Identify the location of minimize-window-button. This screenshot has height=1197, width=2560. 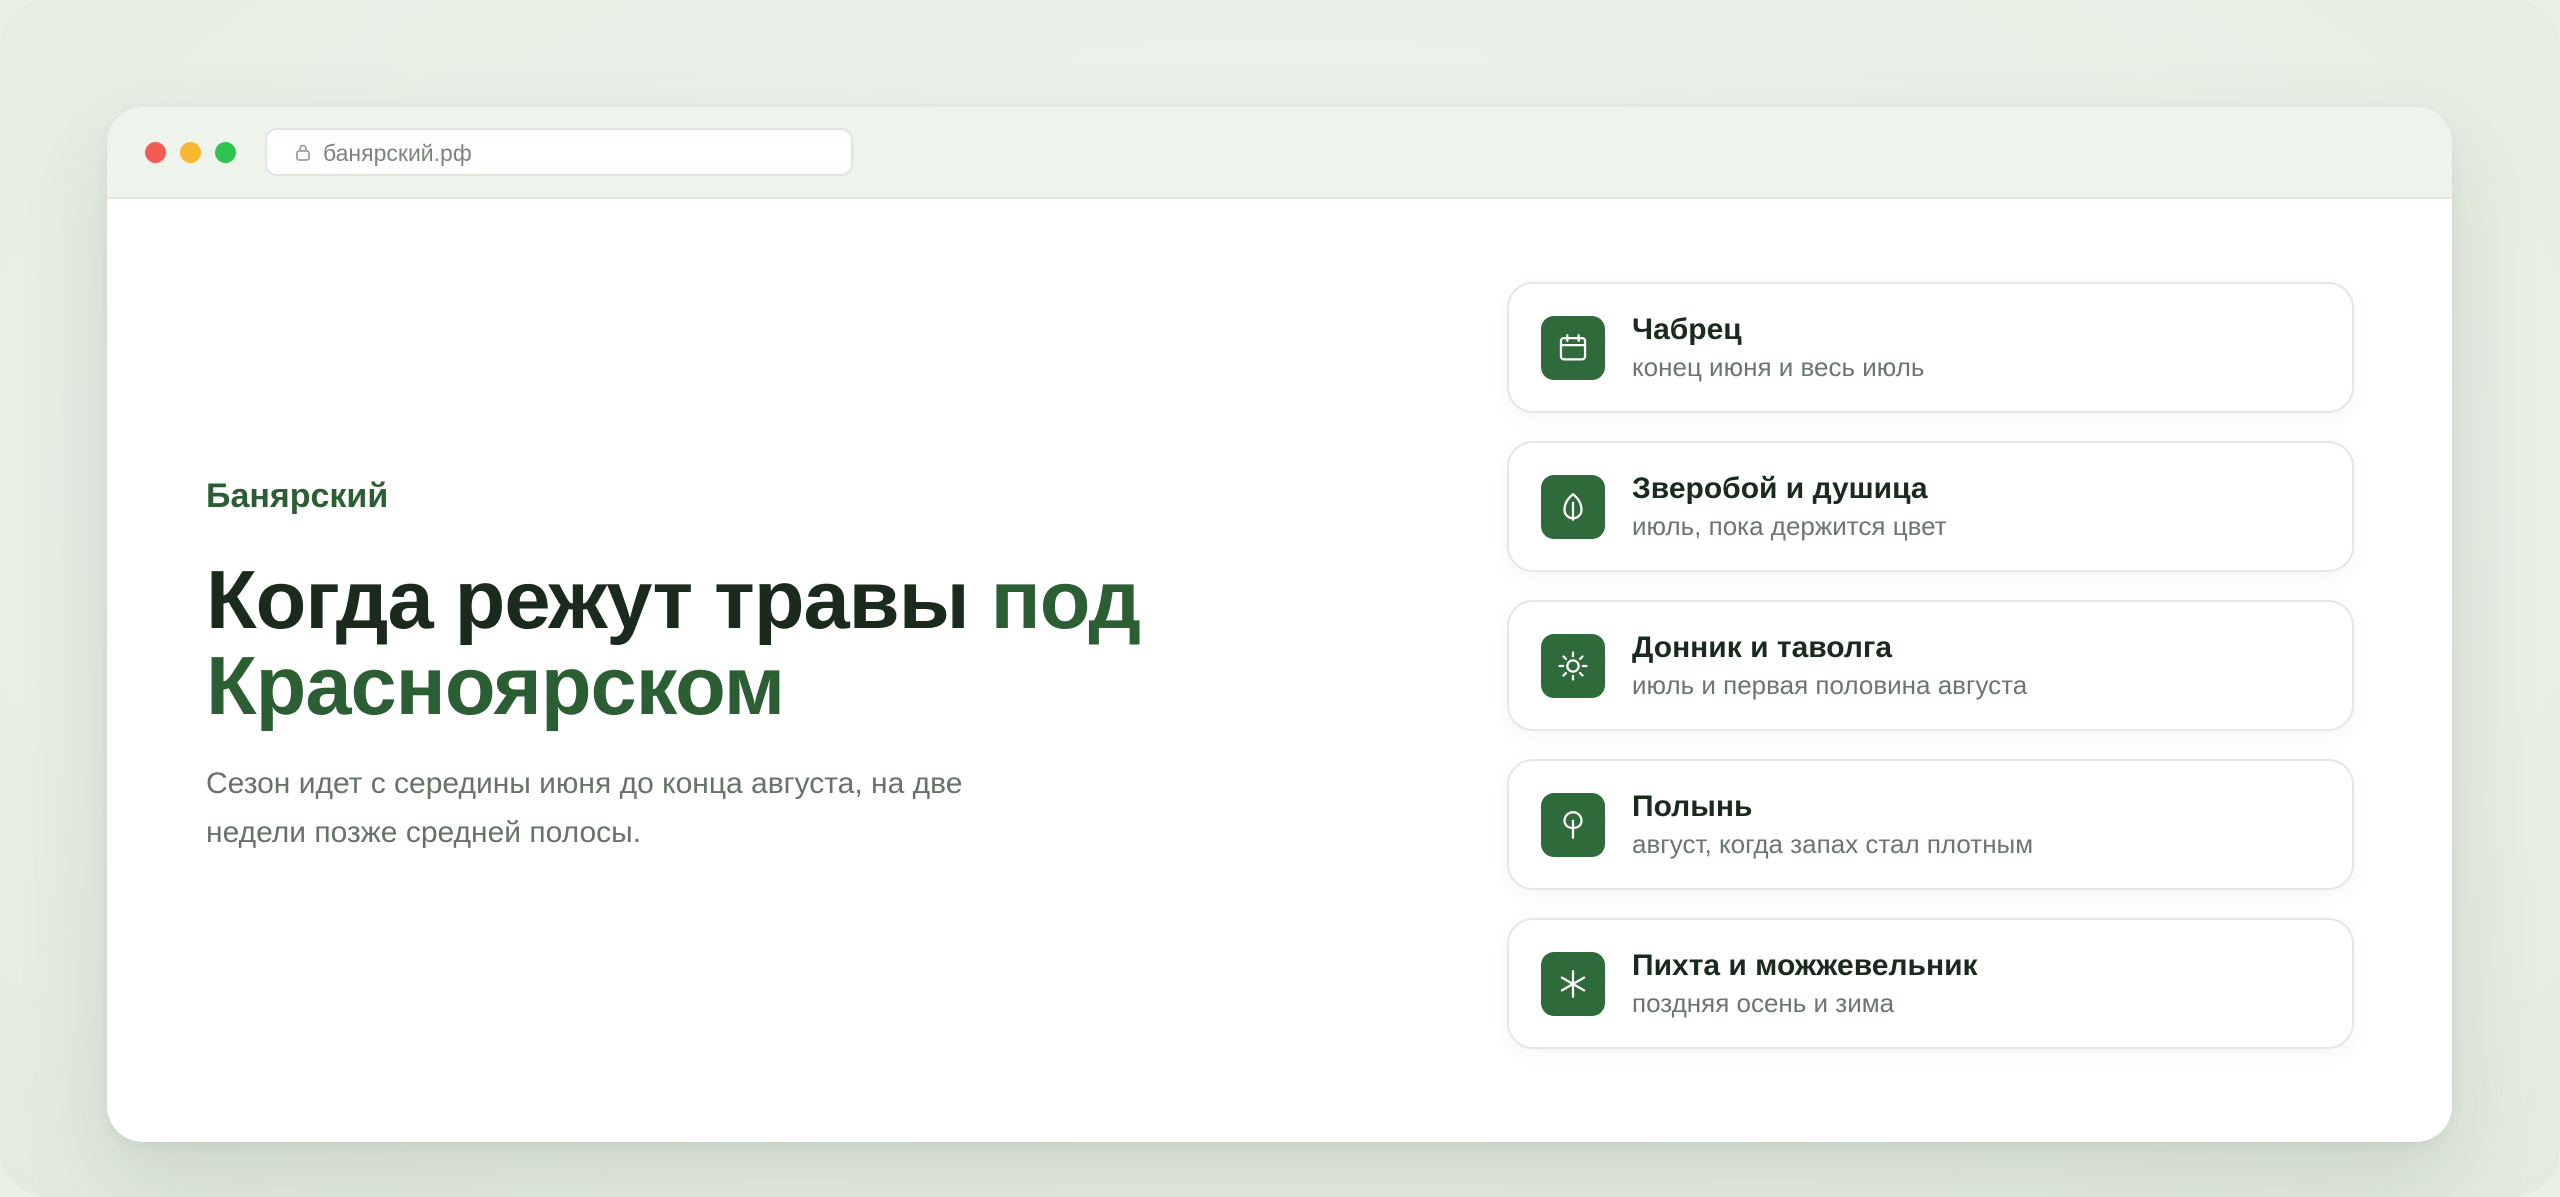
(190, 152).